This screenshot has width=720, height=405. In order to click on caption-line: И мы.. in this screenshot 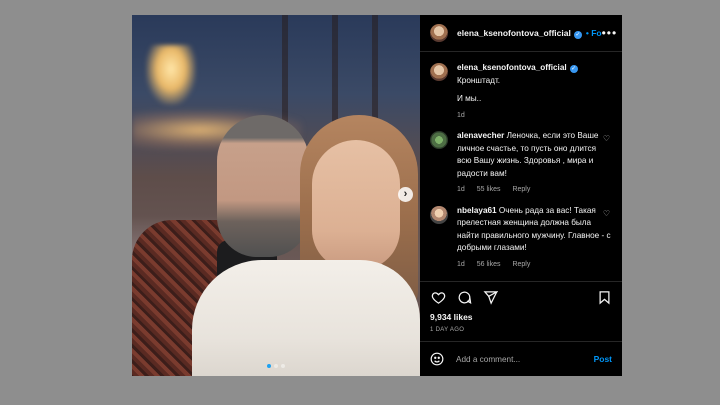, I will do `click(469, 98)`.